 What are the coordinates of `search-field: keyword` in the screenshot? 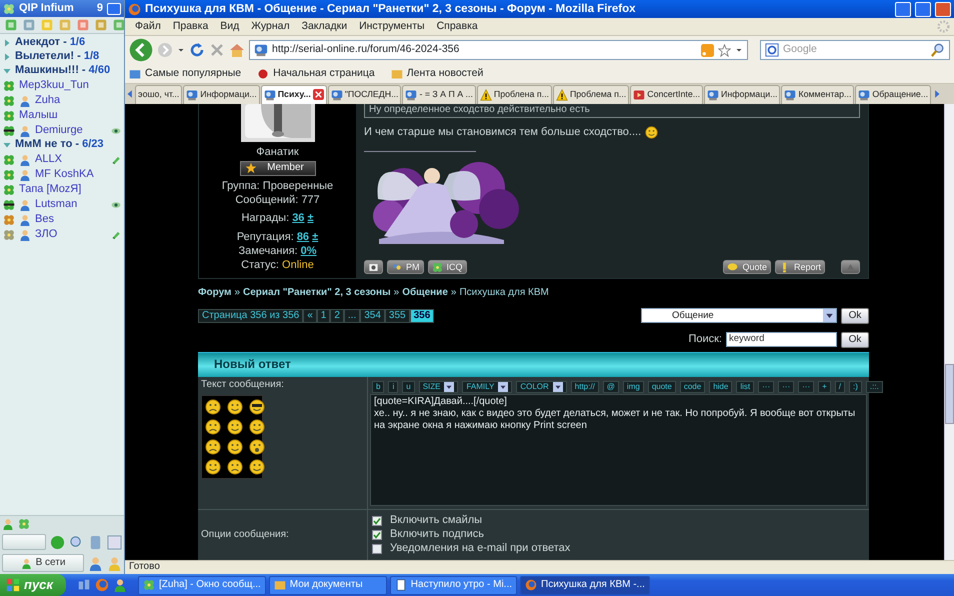 It's located at (781, 340).